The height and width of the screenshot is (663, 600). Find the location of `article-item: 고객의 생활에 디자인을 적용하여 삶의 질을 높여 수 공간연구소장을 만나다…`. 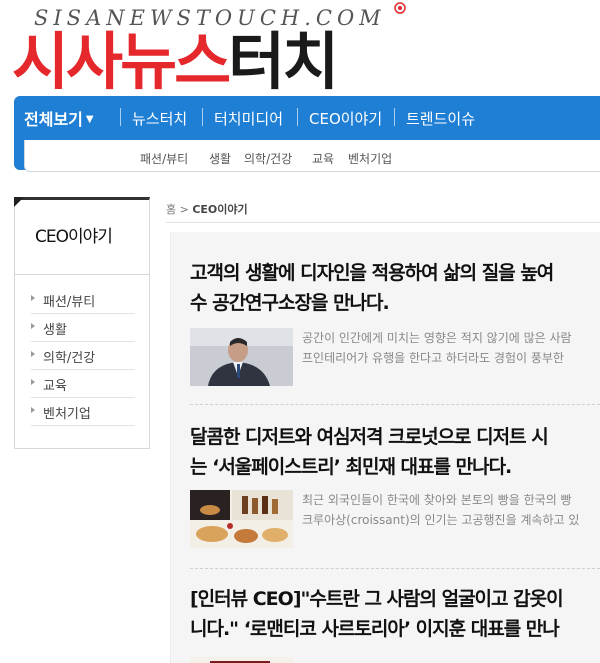

article-item: 고객의 생활에 디자인을 적용하여 삶의 질을 높여 수 공간연구소장을 만나다… is located at coordinates (395, 323).